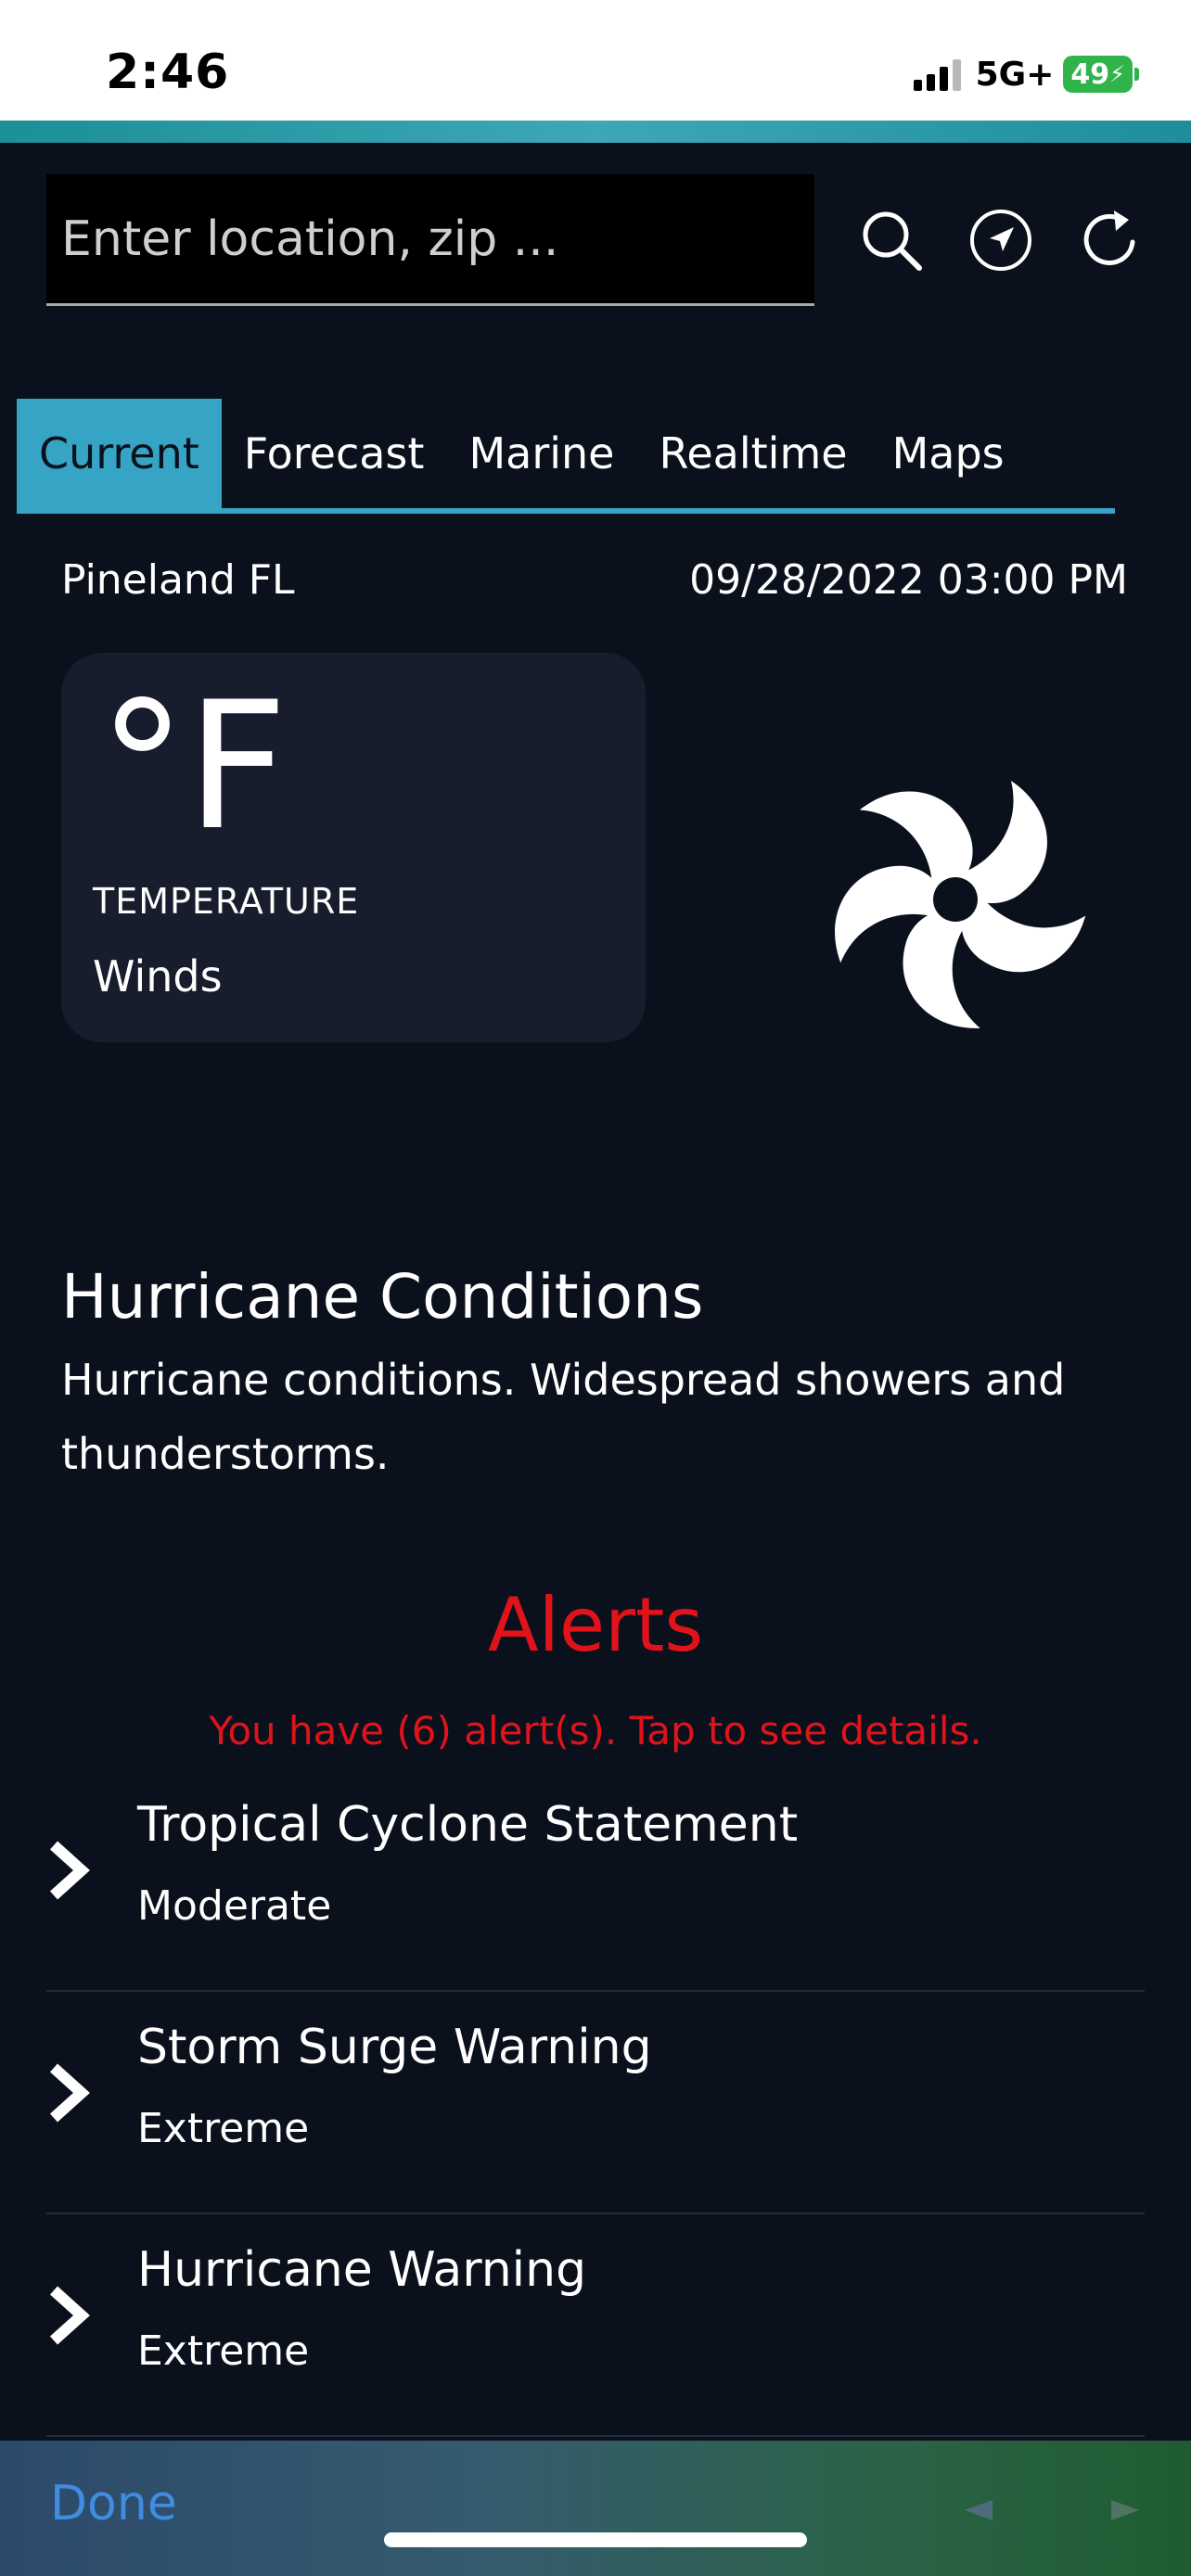 The image size is (1191, 2576). Describe the element at coordinates (595, 2103) in the screenshot. I see `alert-item: Storm Surge Warning Extreme` at that location.